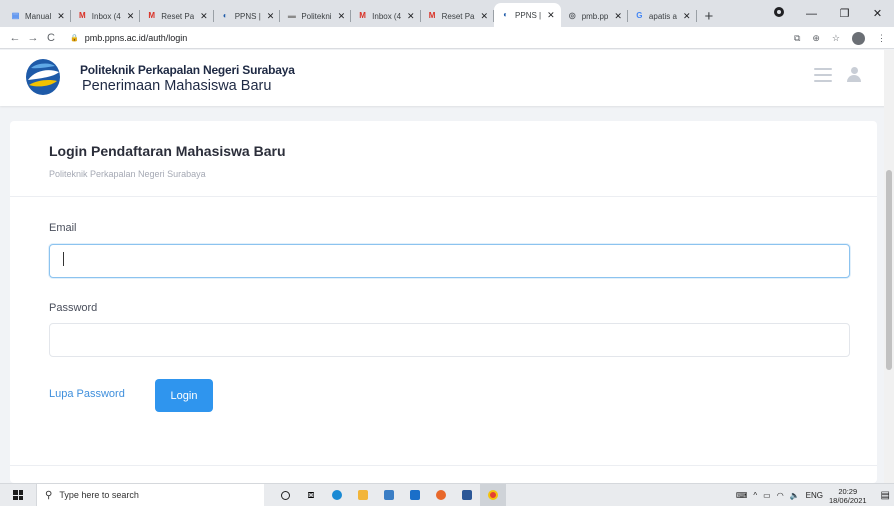  I want to click on app-name: Penerimaan Mahasiswa Baru, so click(177, 86).